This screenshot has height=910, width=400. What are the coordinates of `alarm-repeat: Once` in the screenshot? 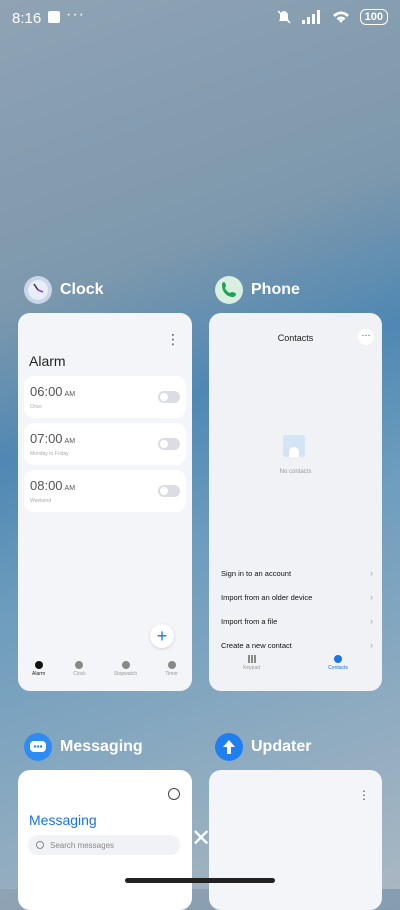 It's located at (36, 407).